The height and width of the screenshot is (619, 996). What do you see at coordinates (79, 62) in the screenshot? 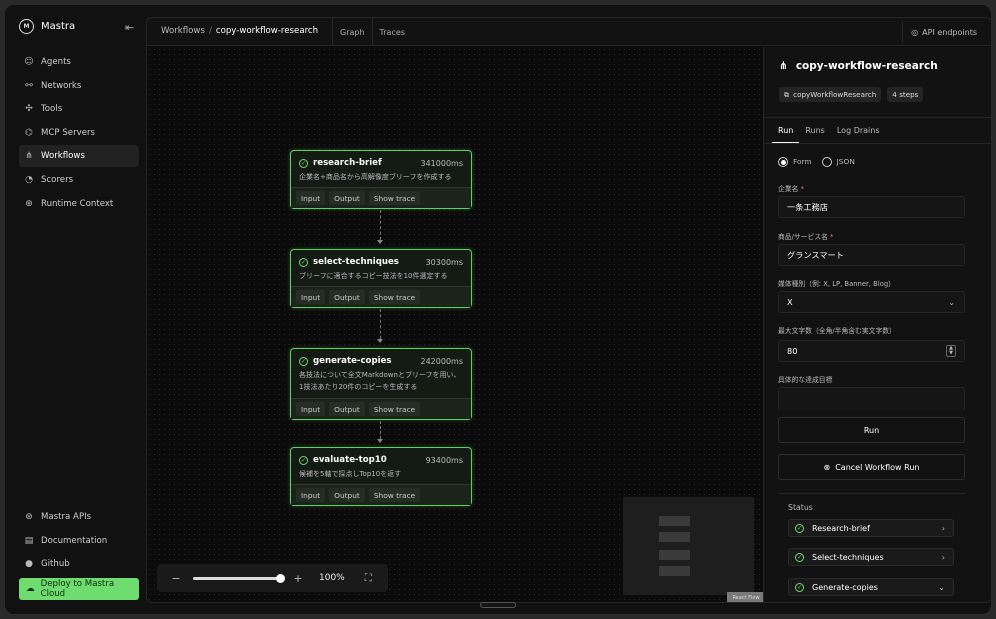
I see `sidebar-item-agents: ☺ Agents` at bounding box center [79, 62].